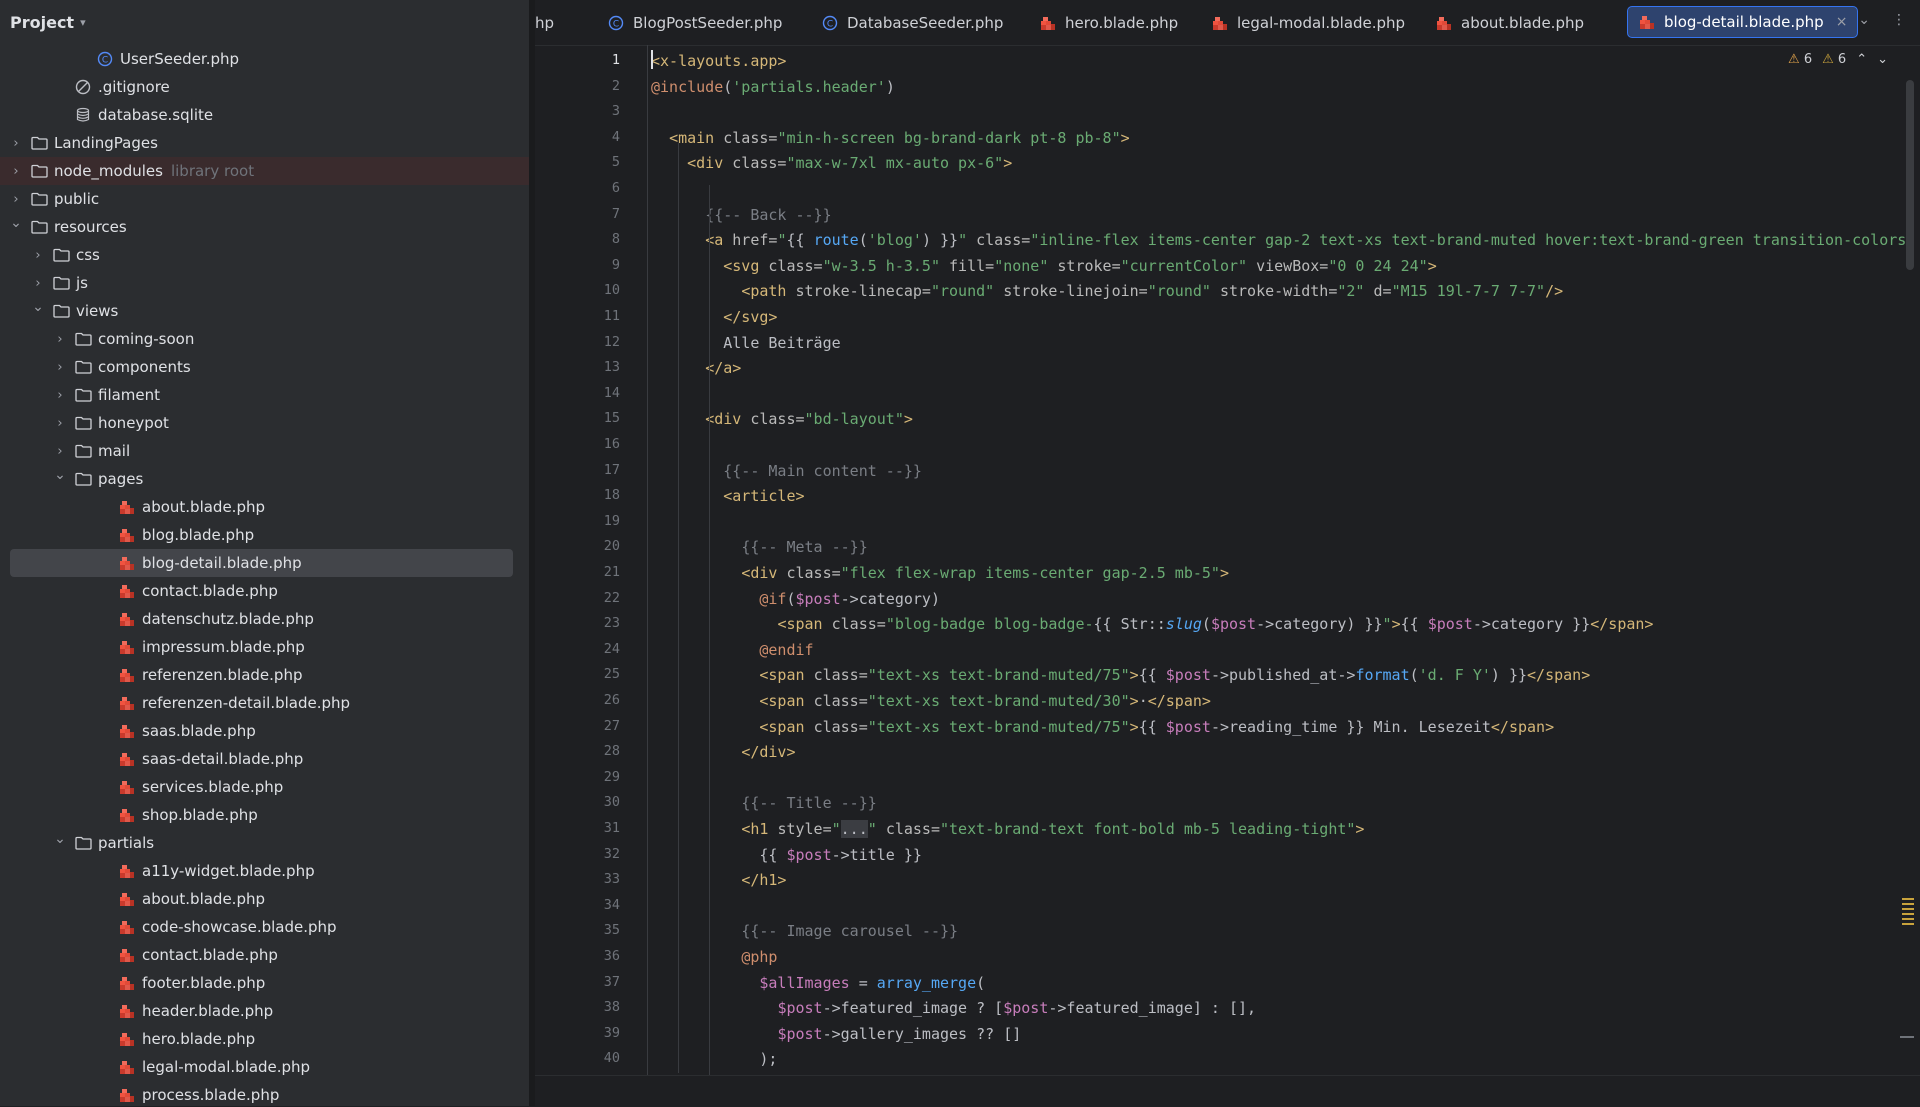 Image resolution: width=1920 pixels, height=1107 pixels. What do you see at coordinates (786, 471) in the screenshot?
I see `code-line: {{-- Main content --}}` at bounding box center [786, 471].